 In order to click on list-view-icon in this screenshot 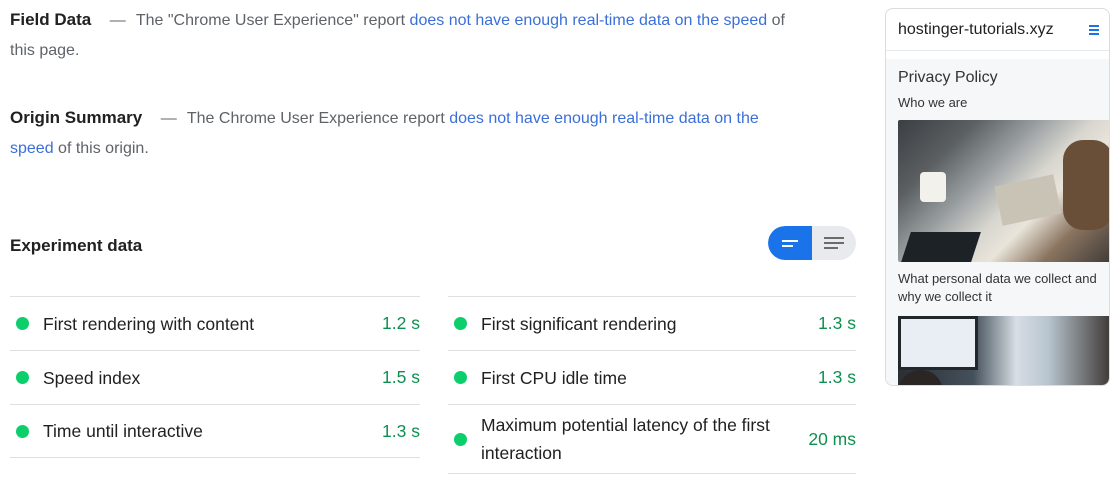, I will do `click(834, 243)`.